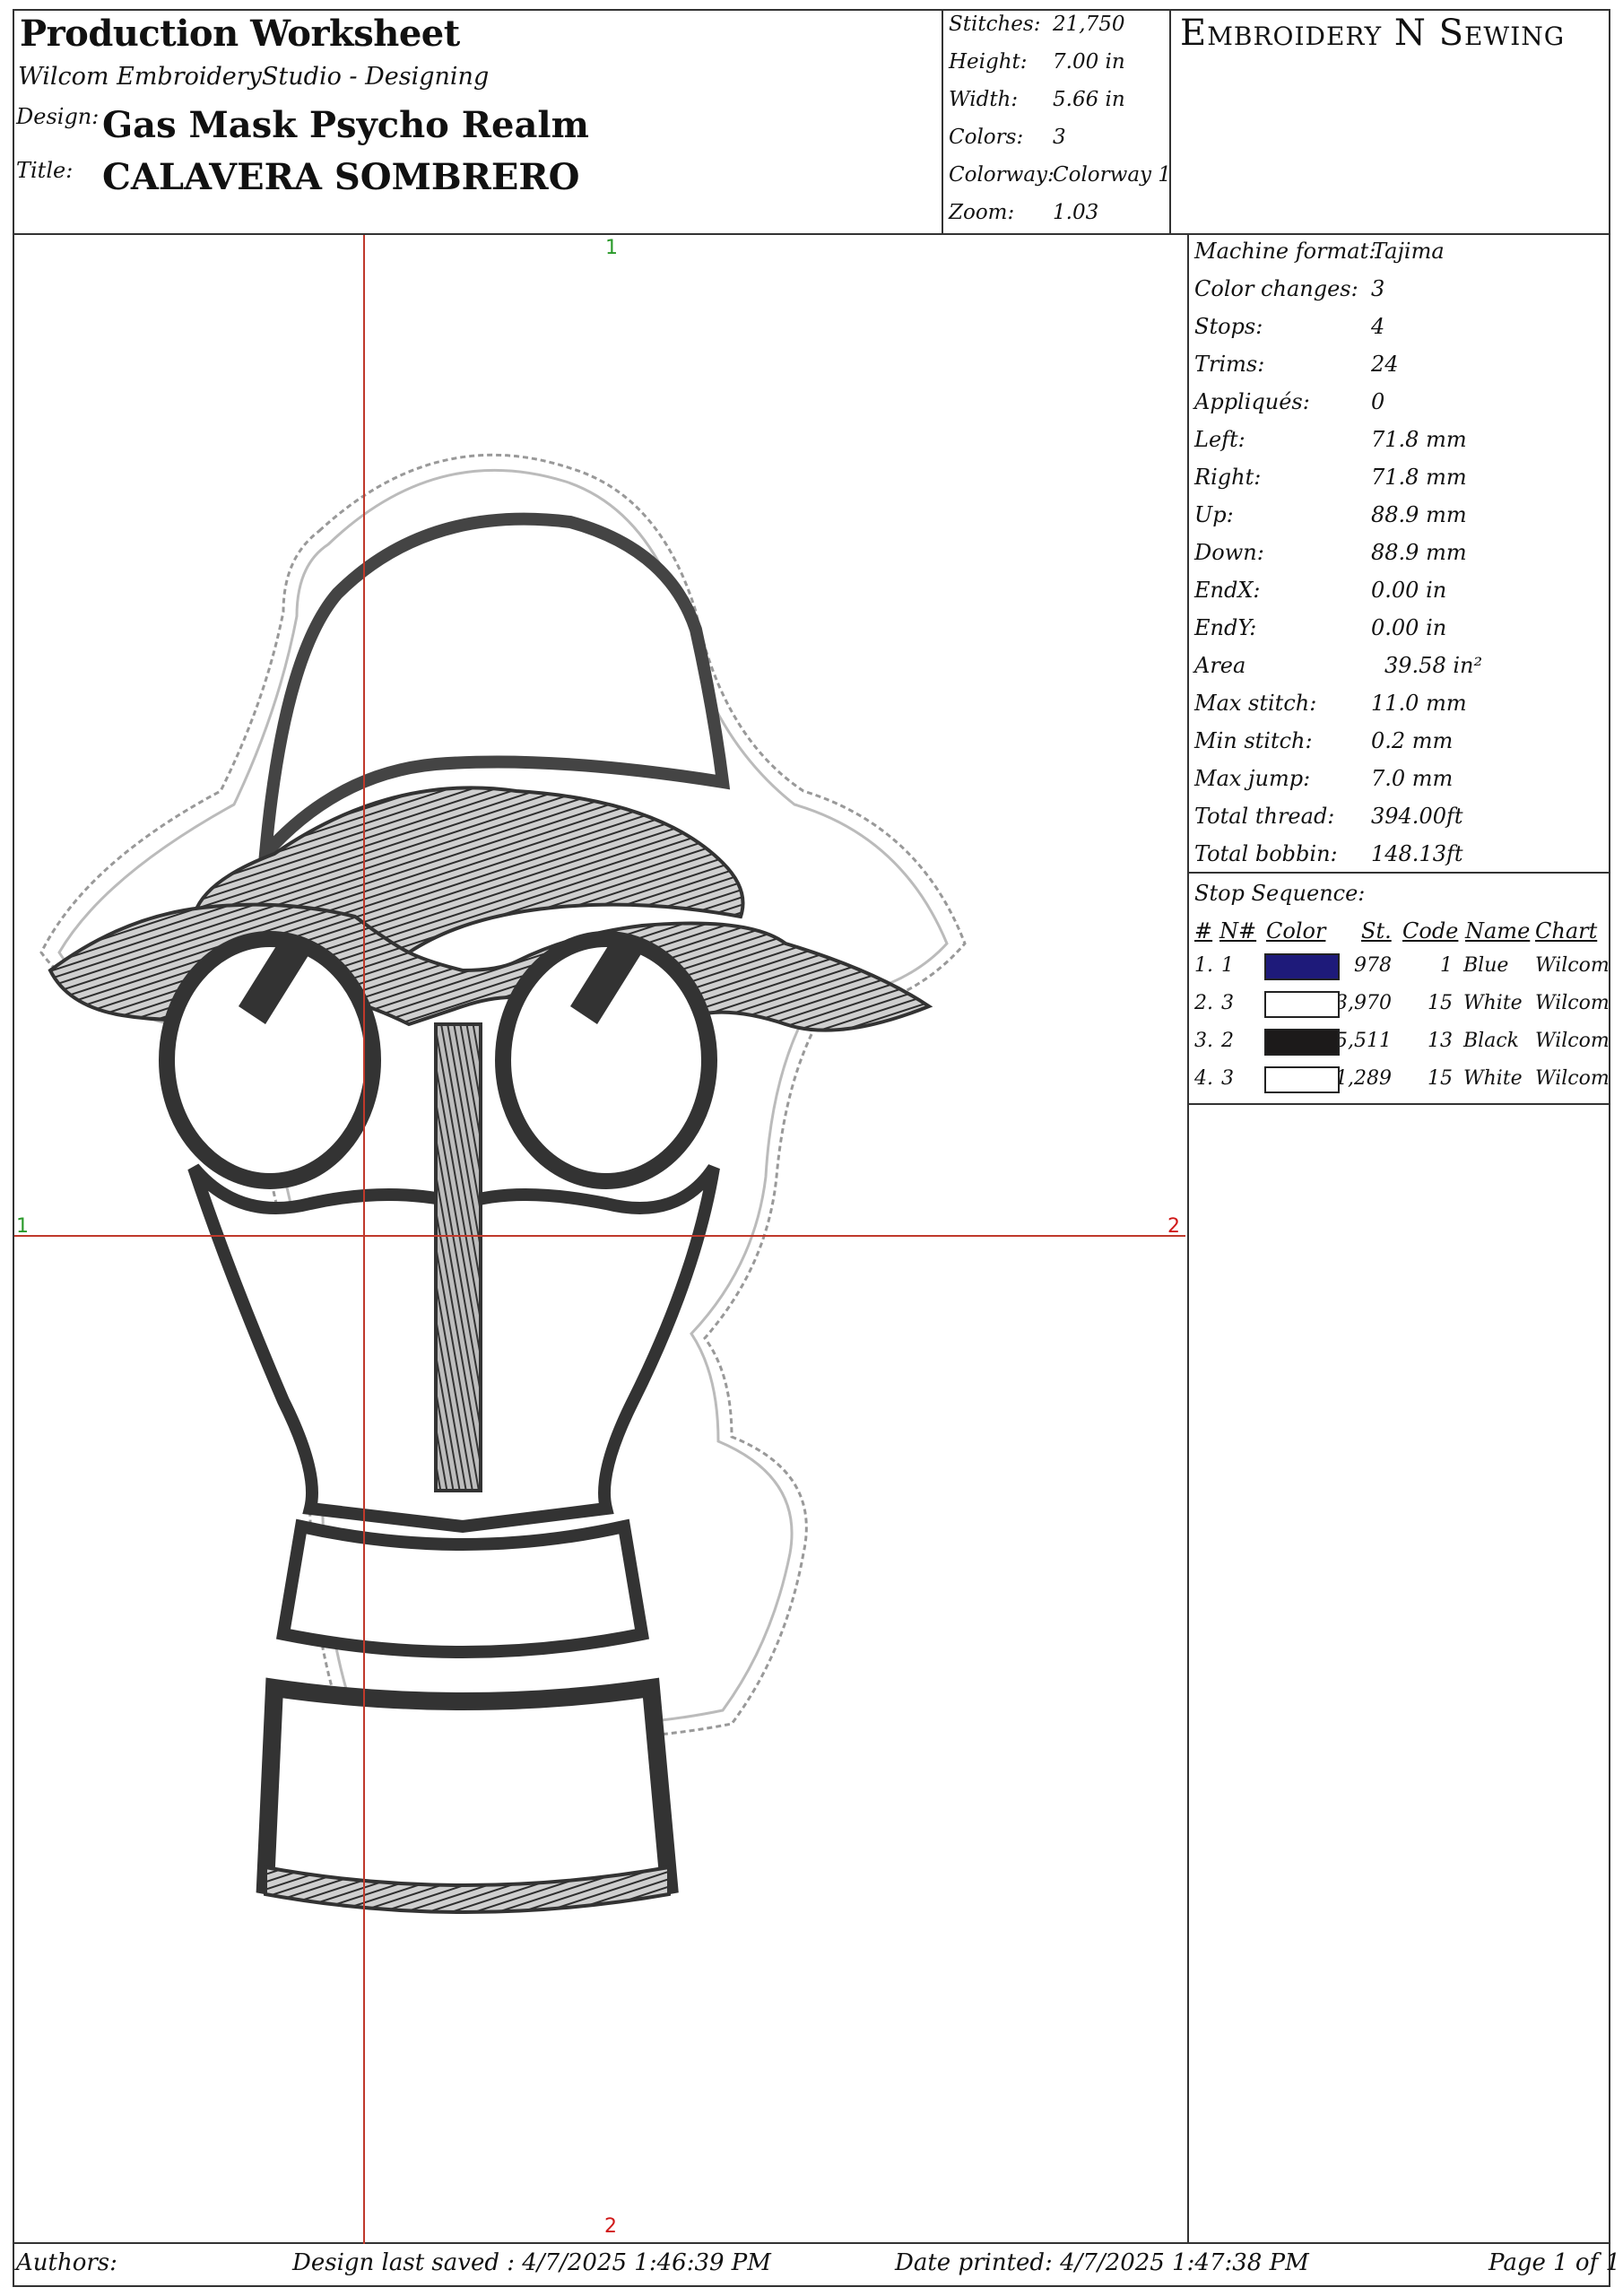 The image size is (1623, 2296). What do you see at coordinates (341, 177) in the screenshot?
I see `design-title: CALAVERA SOMBRERO` at bounding box center [341, 177].